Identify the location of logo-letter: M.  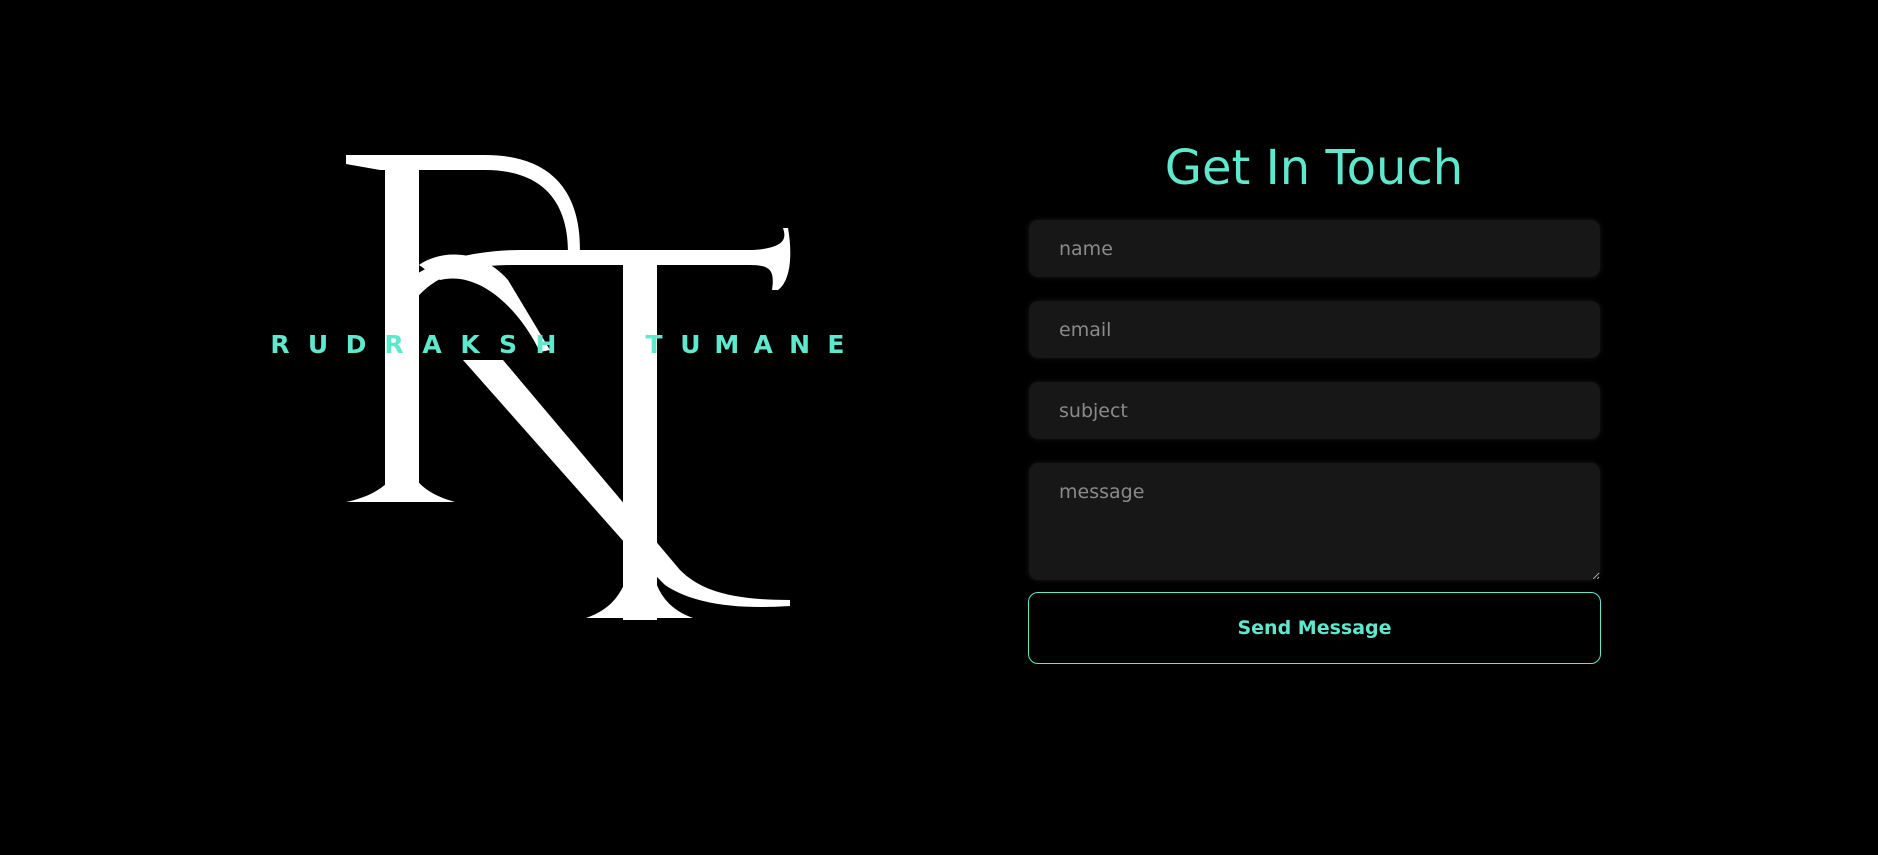
(727, 344).